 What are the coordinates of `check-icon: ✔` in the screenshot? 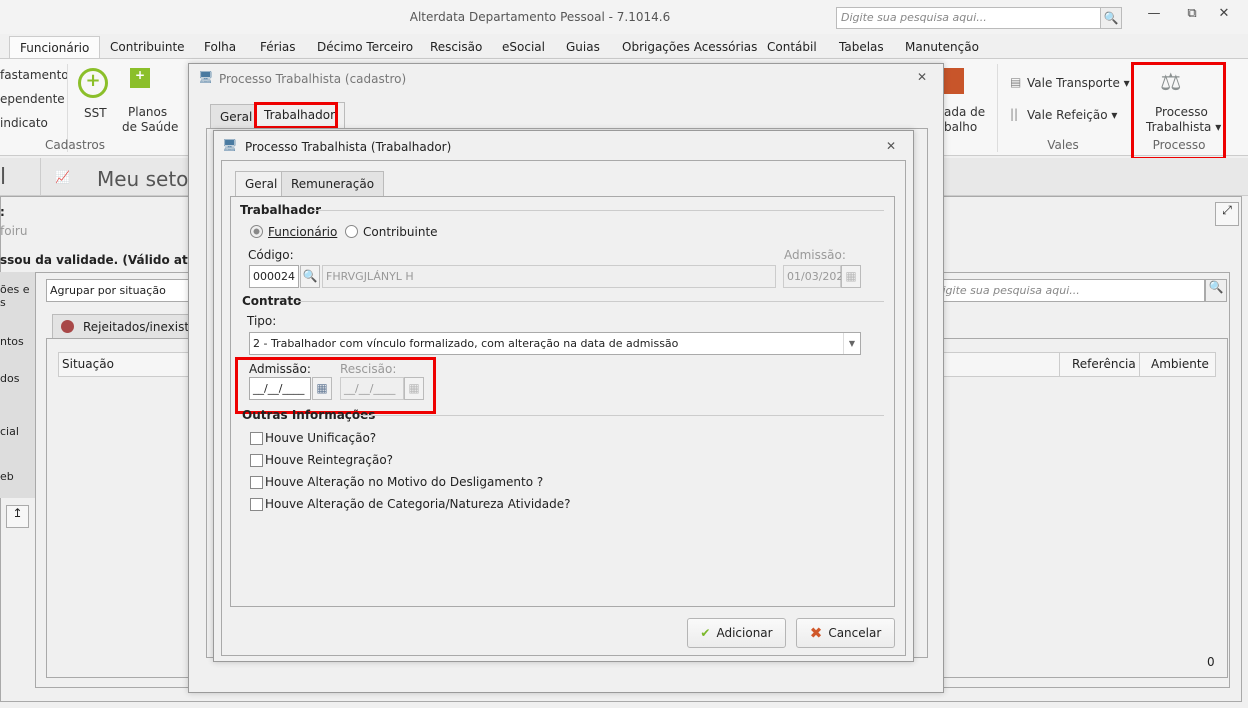 It's located at (705, 633).